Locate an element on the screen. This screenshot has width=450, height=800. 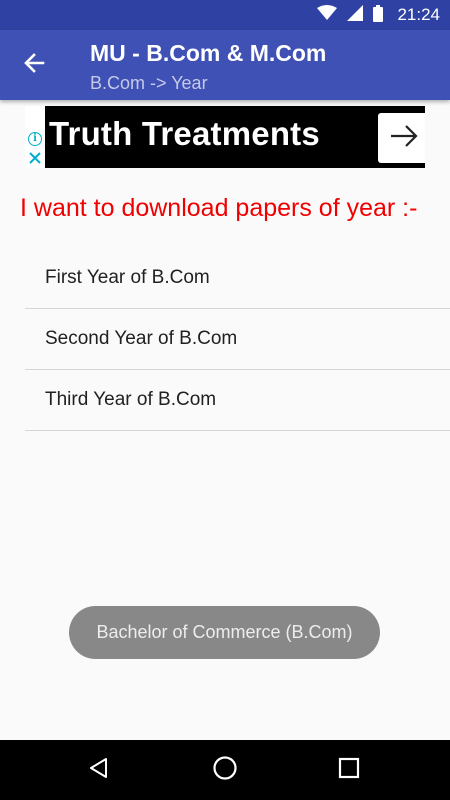
app-subtitle: B.Com -> Year is located at coordinates (149, 83).